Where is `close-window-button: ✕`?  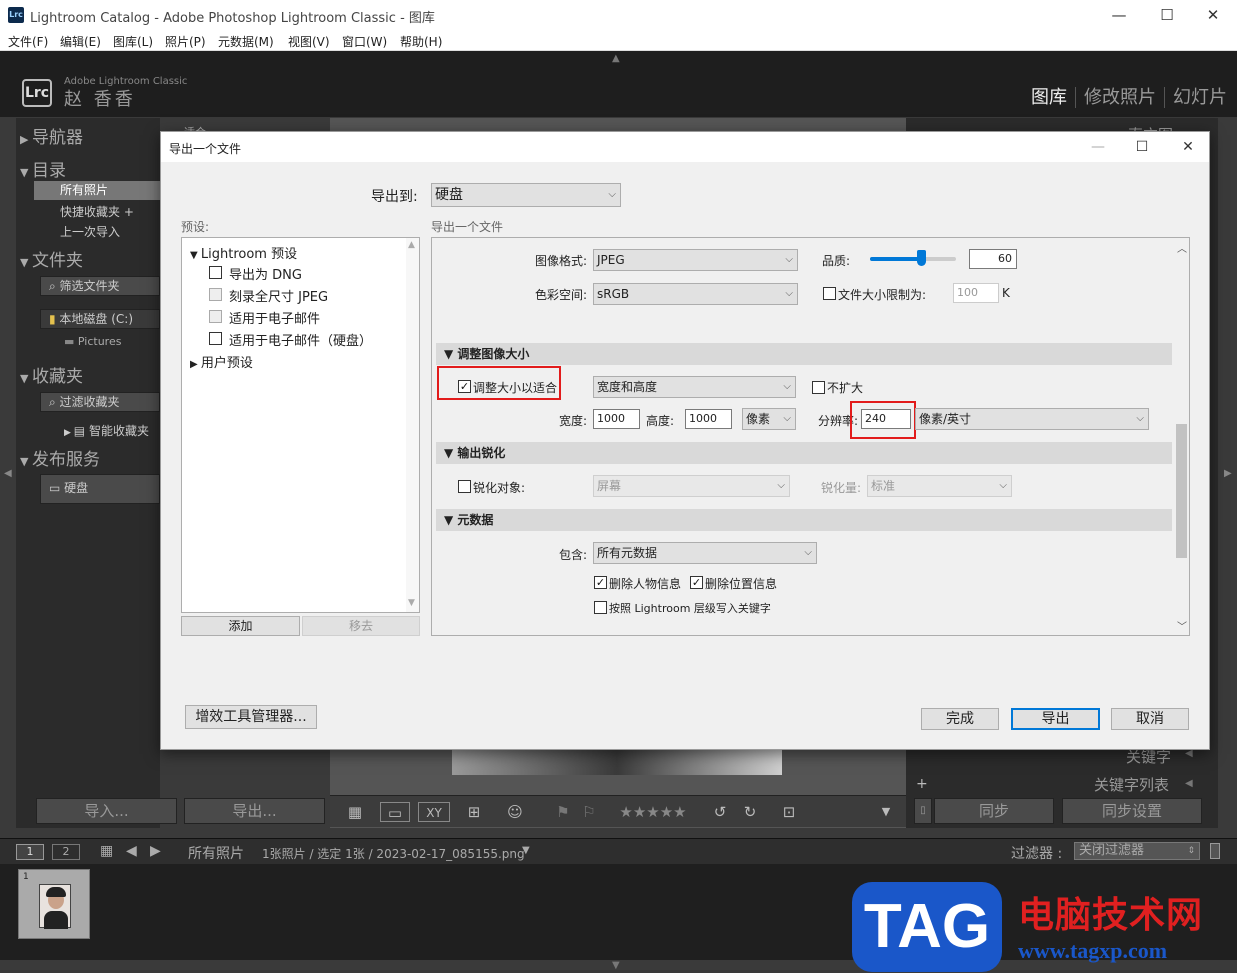 close-window-button: ✕ is located at coordinates (1213, 15).